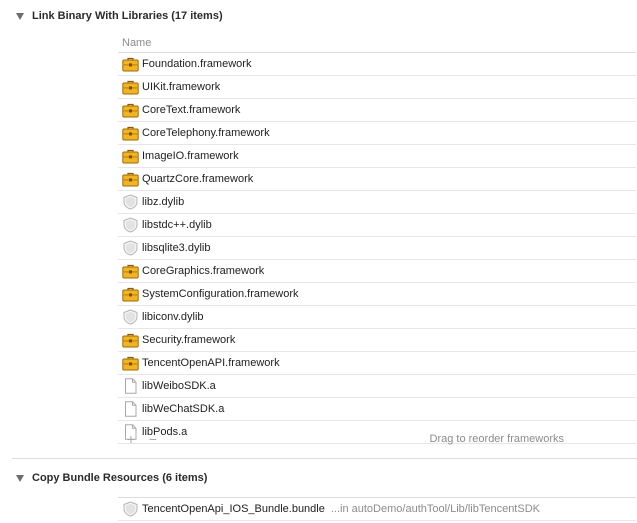 This screenshot has height=523, width=637. What do you see at coordinates (189, 340) in the screenshot?
I see `item-label: Security.framework` at bounding box center [189, 340].